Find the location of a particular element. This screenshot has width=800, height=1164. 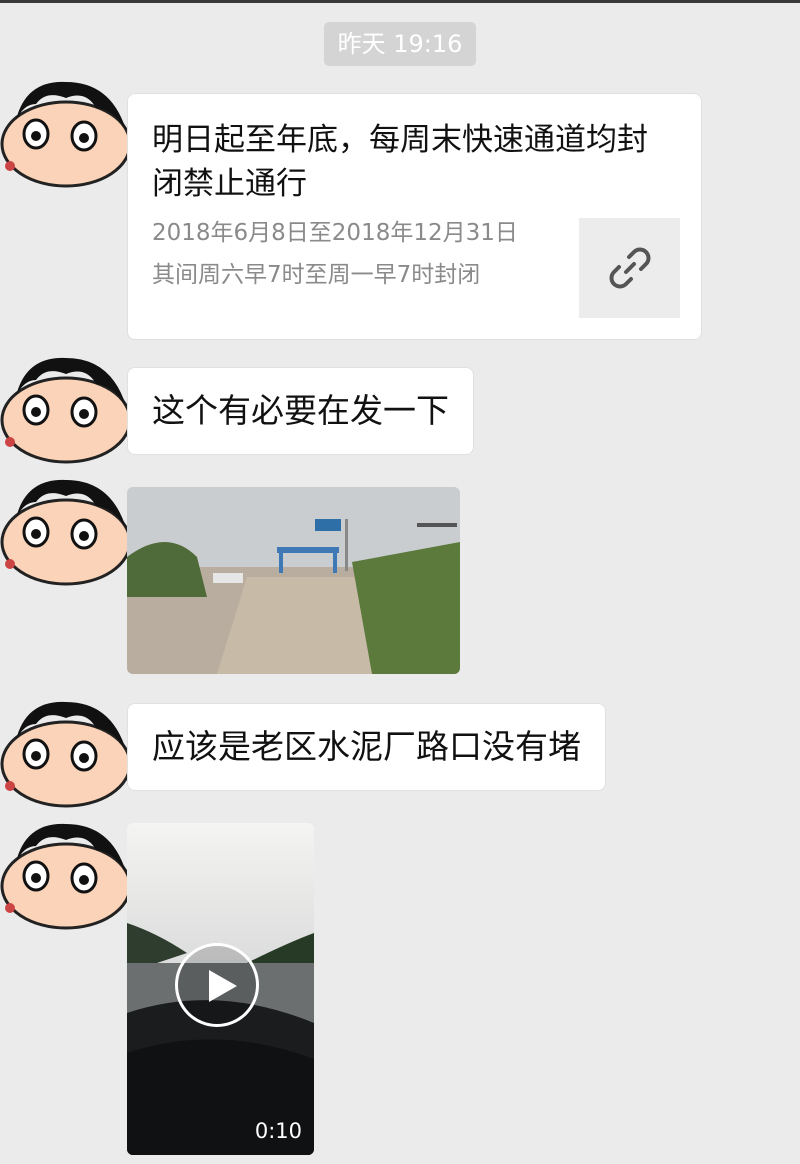

timestamp-badge: 昨天 19:16 is located at coordinates (400, 44).